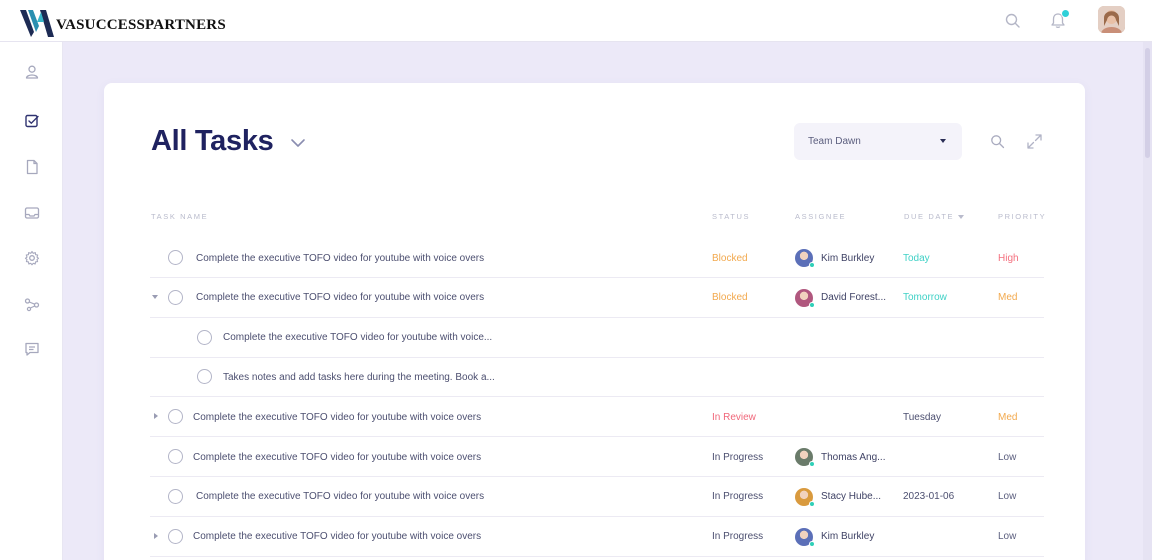 Image resolution: width=1152 pixels, height=560 pixels. What do you see at coordinates (1147, 103) in the screenshot?
I see `scrollbar-thumb` at bounding box center [1147, 103].